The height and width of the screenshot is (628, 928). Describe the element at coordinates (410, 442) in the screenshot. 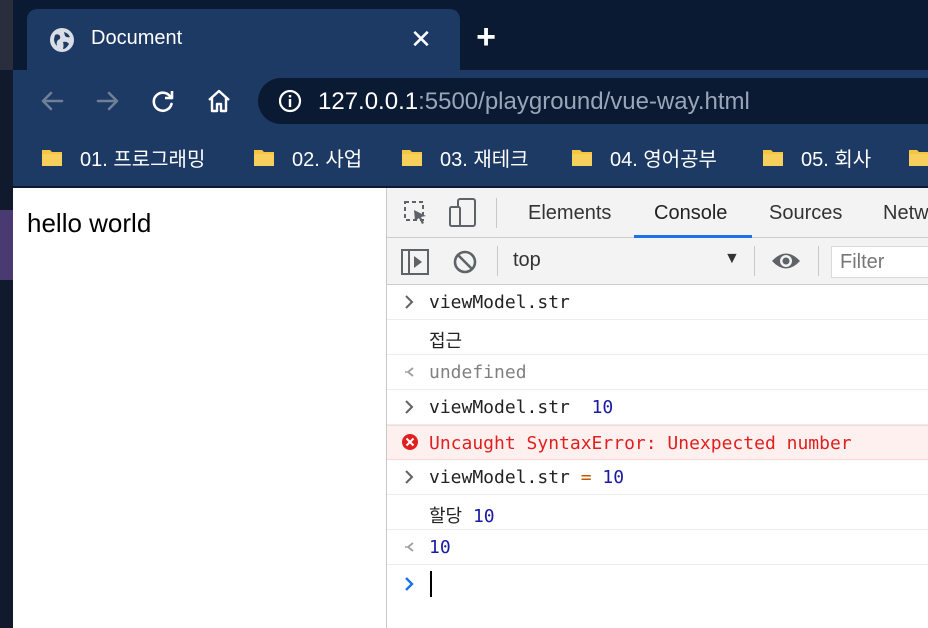

I see `error-icon` at that location.